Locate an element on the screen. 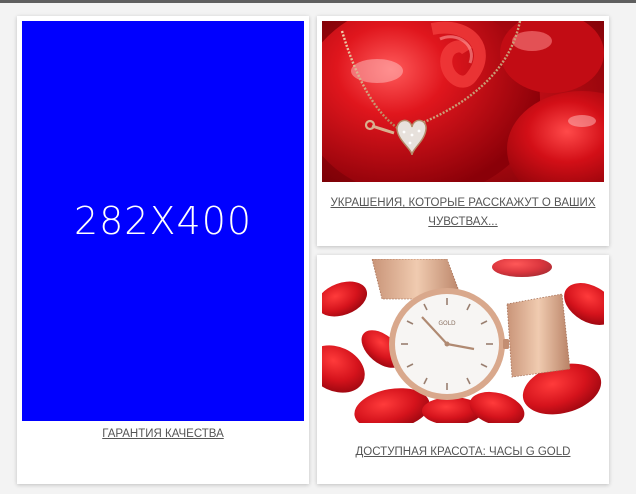  article-link-quality-guarantee: ГАРАНТИЯ КАЧЕСТВА is located at coordinates (163, 434).